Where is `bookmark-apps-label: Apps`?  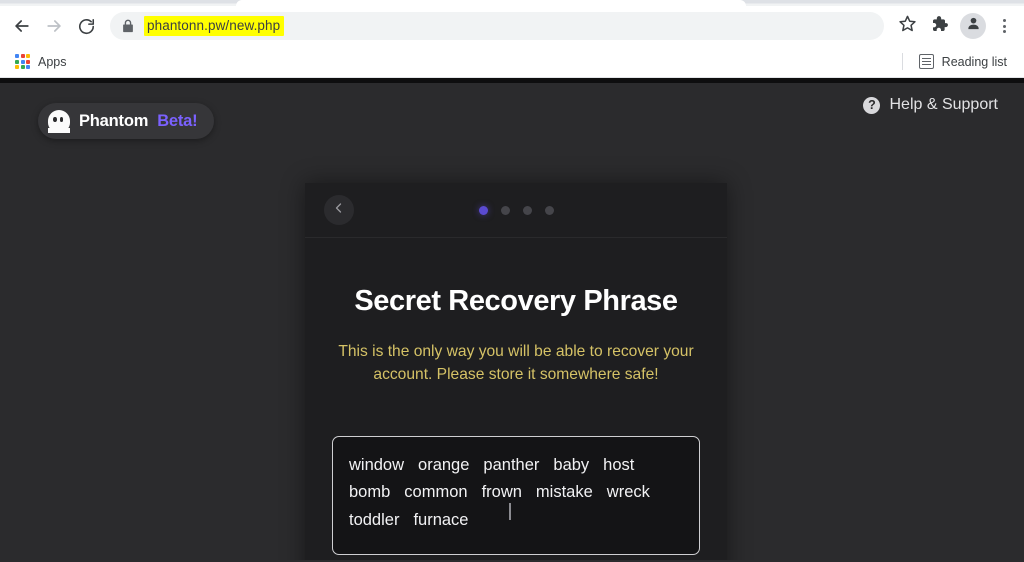
bookmark-apps-label: Apps is located at coordinates (52, 61).